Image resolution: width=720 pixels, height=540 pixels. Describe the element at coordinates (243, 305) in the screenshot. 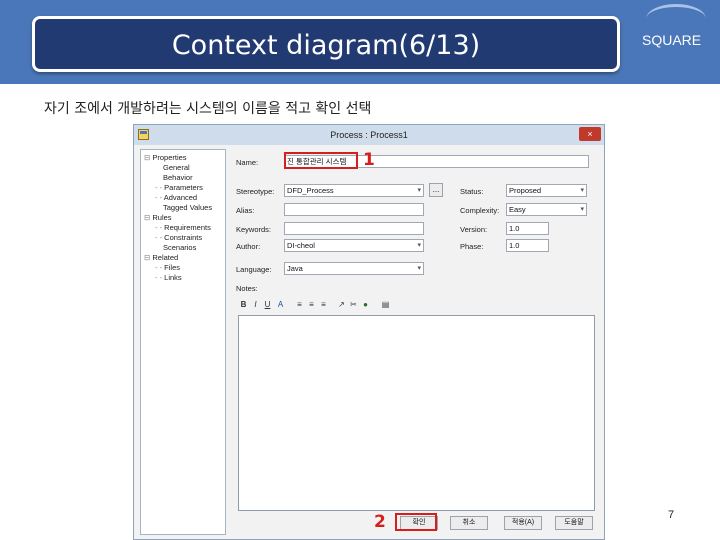

I see `bold-icon: B` at that location.